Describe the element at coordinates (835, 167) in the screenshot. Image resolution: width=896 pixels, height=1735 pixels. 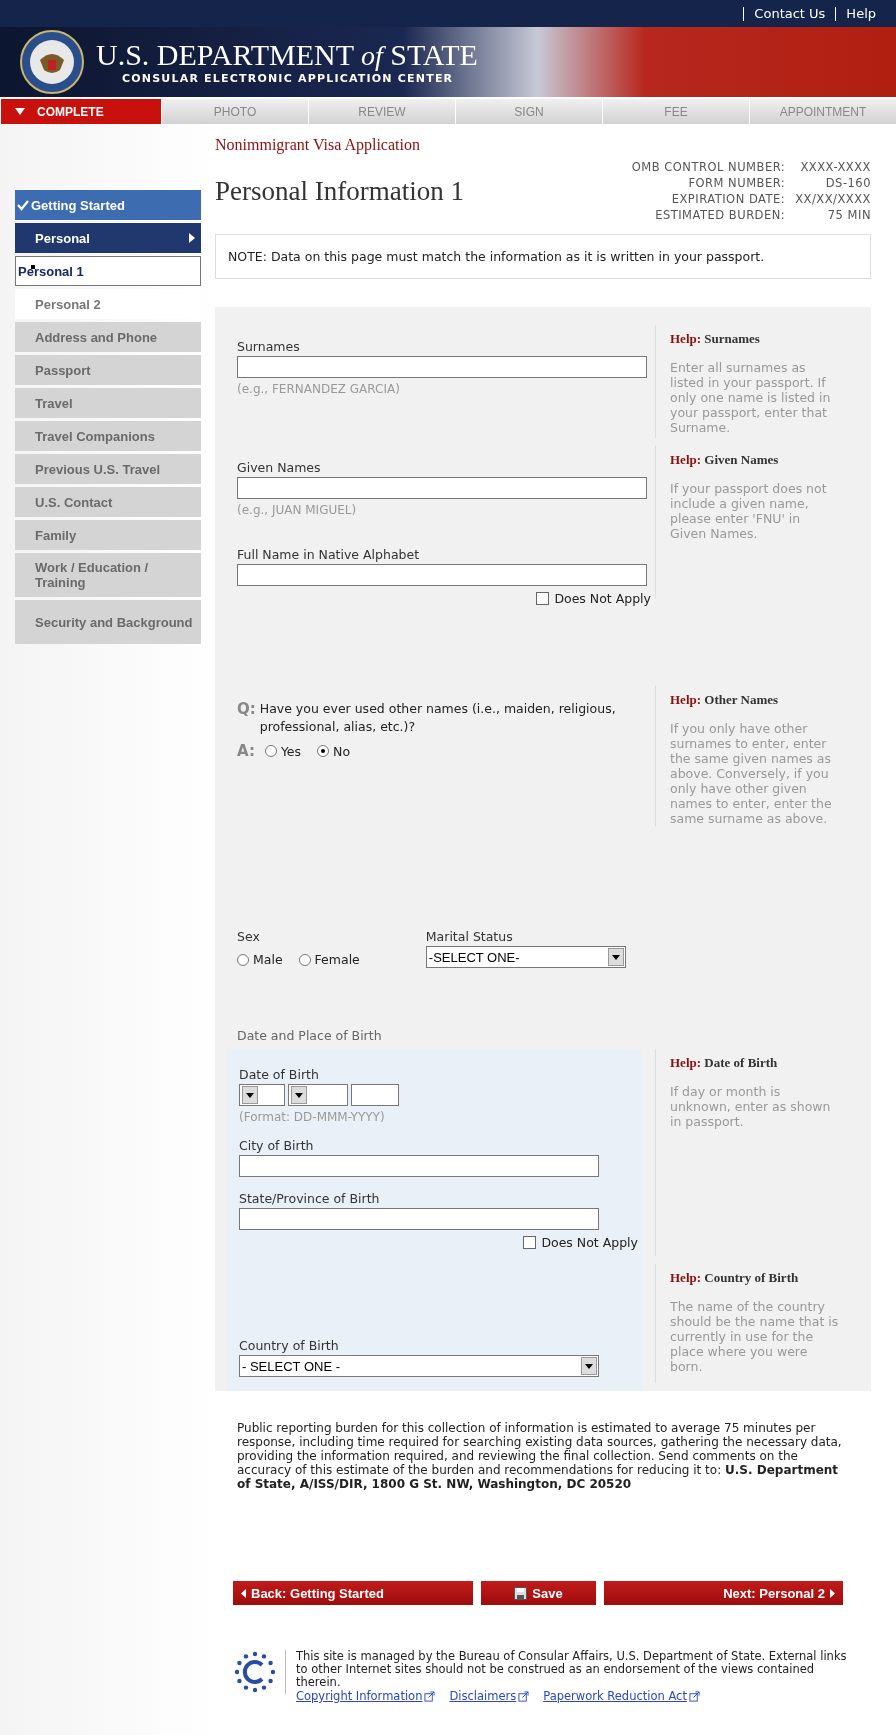
I see `info-value: XXXX-XXXX` at that location.